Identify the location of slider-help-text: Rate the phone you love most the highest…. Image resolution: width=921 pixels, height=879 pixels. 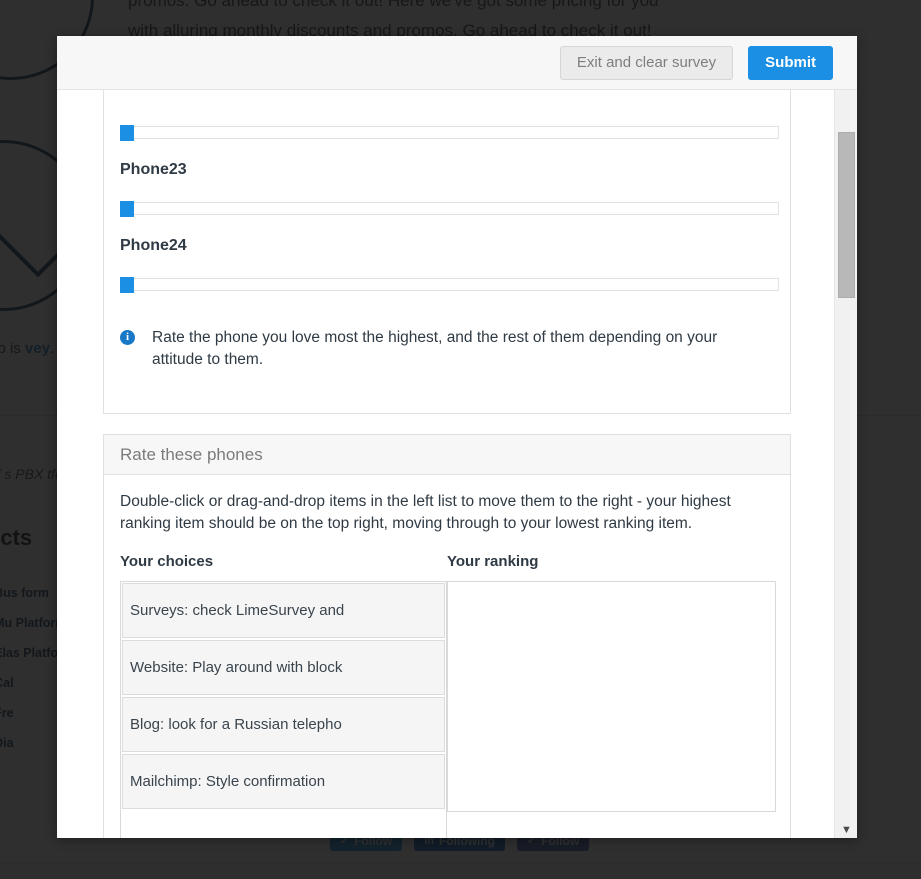
(435, 348).